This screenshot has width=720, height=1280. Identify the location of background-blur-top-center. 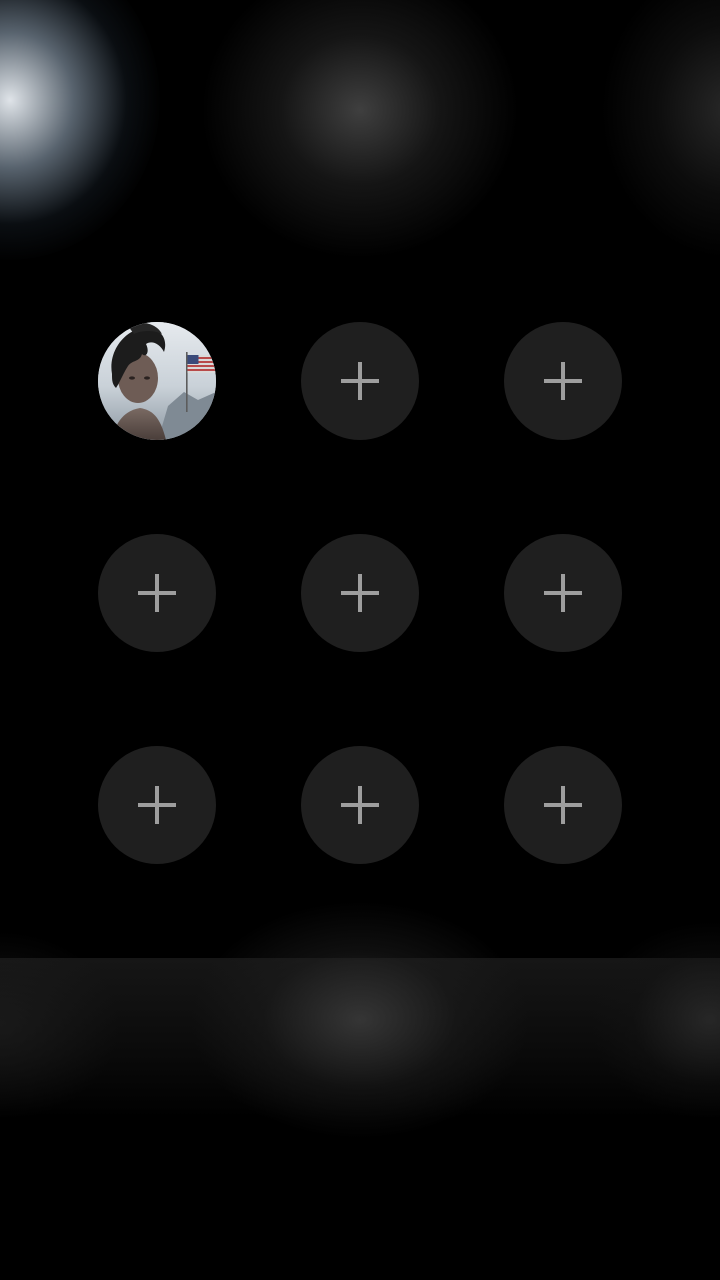
(360, 130).